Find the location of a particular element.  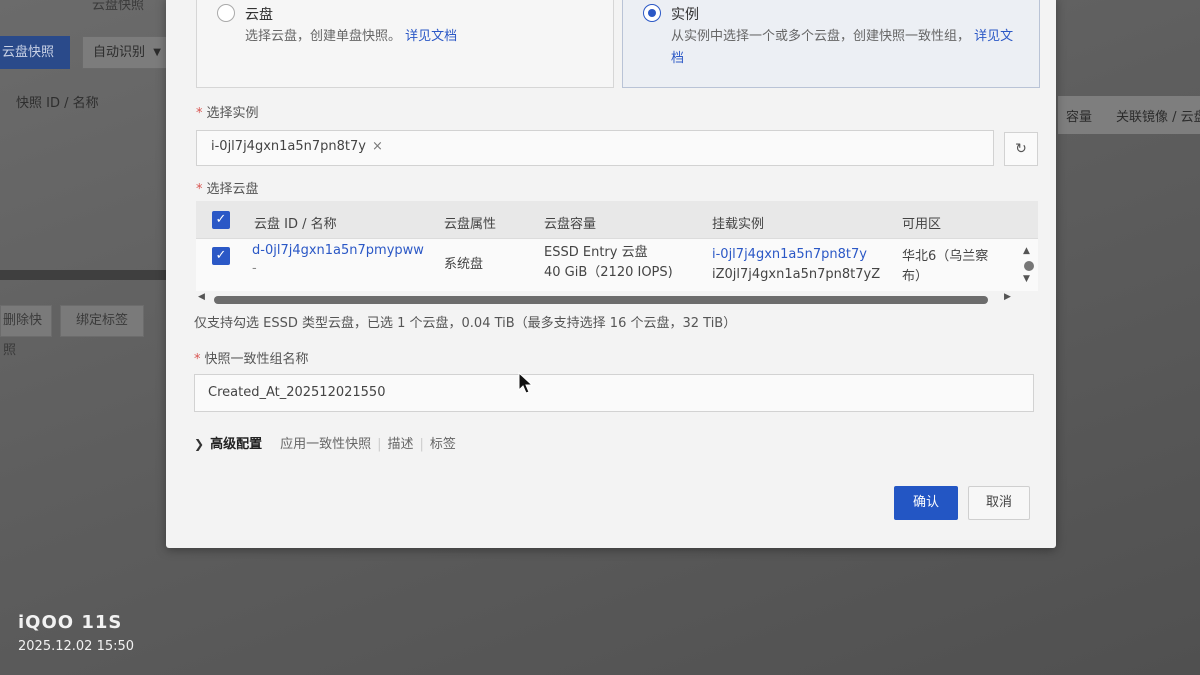

column-mount-instance: 挂载实例 is located at coordinates (738, 224).